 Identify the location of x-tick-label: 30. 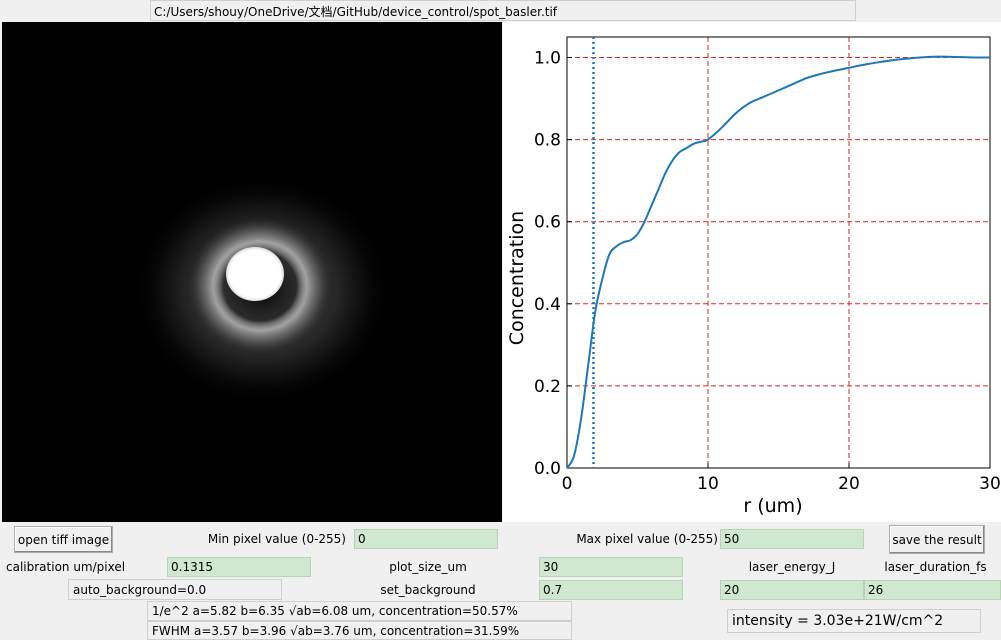
(990, 484).